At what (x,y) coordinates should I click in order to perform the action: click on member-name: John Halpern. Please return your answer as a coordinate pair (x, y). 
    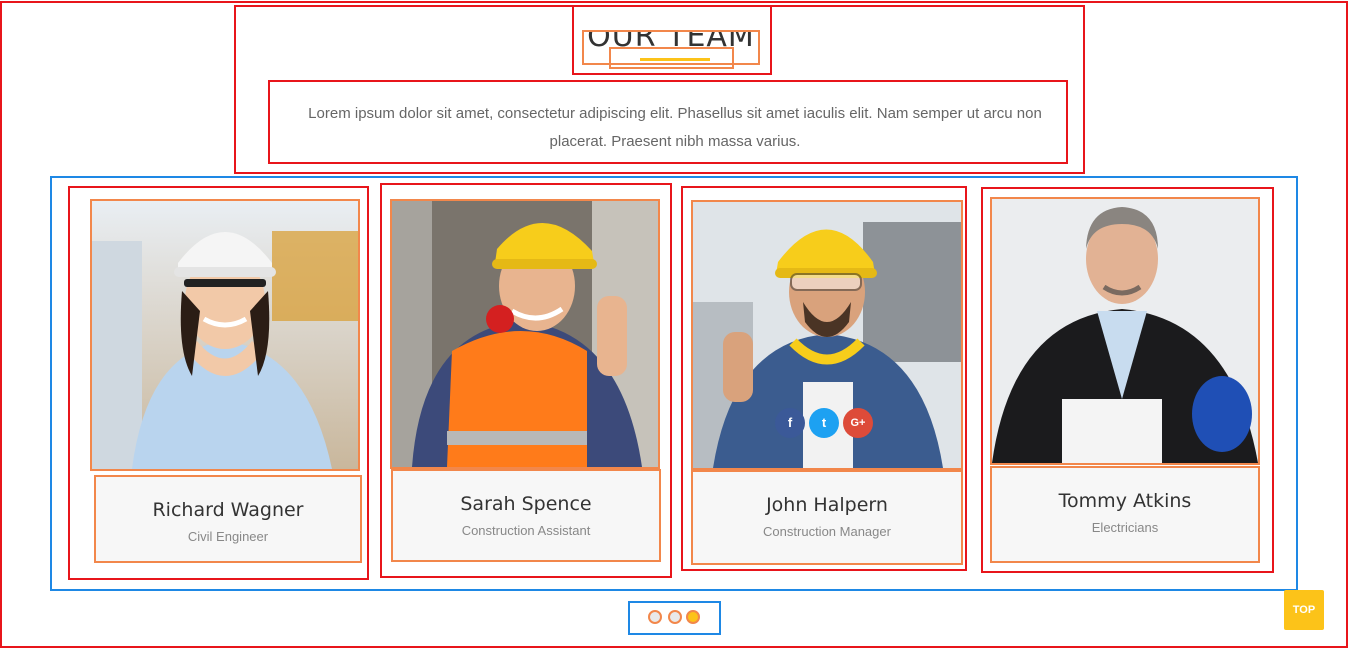
    Looking at the image, I should click on (827, 505).